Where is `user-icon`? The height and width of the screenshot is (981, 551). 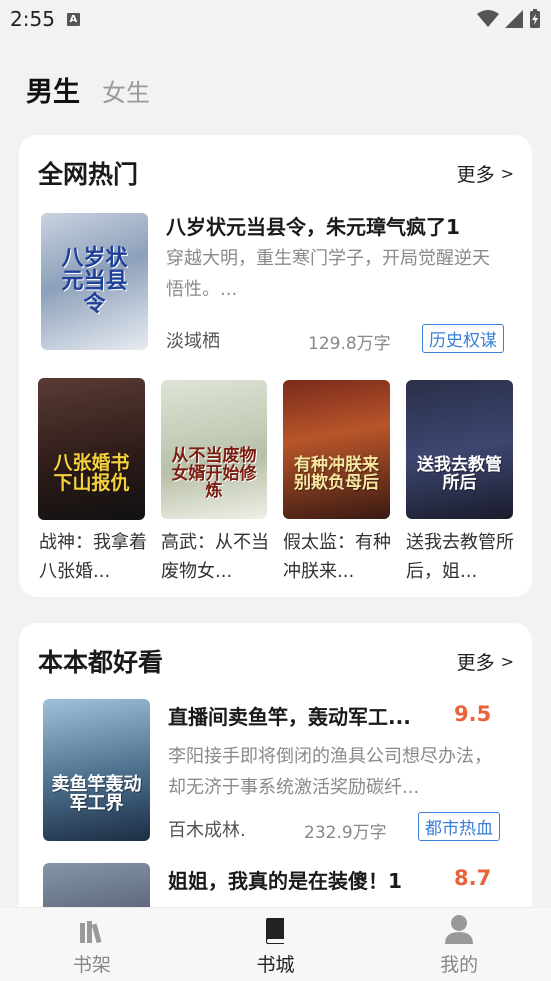
user-icon is located at coordinates (459, 929).